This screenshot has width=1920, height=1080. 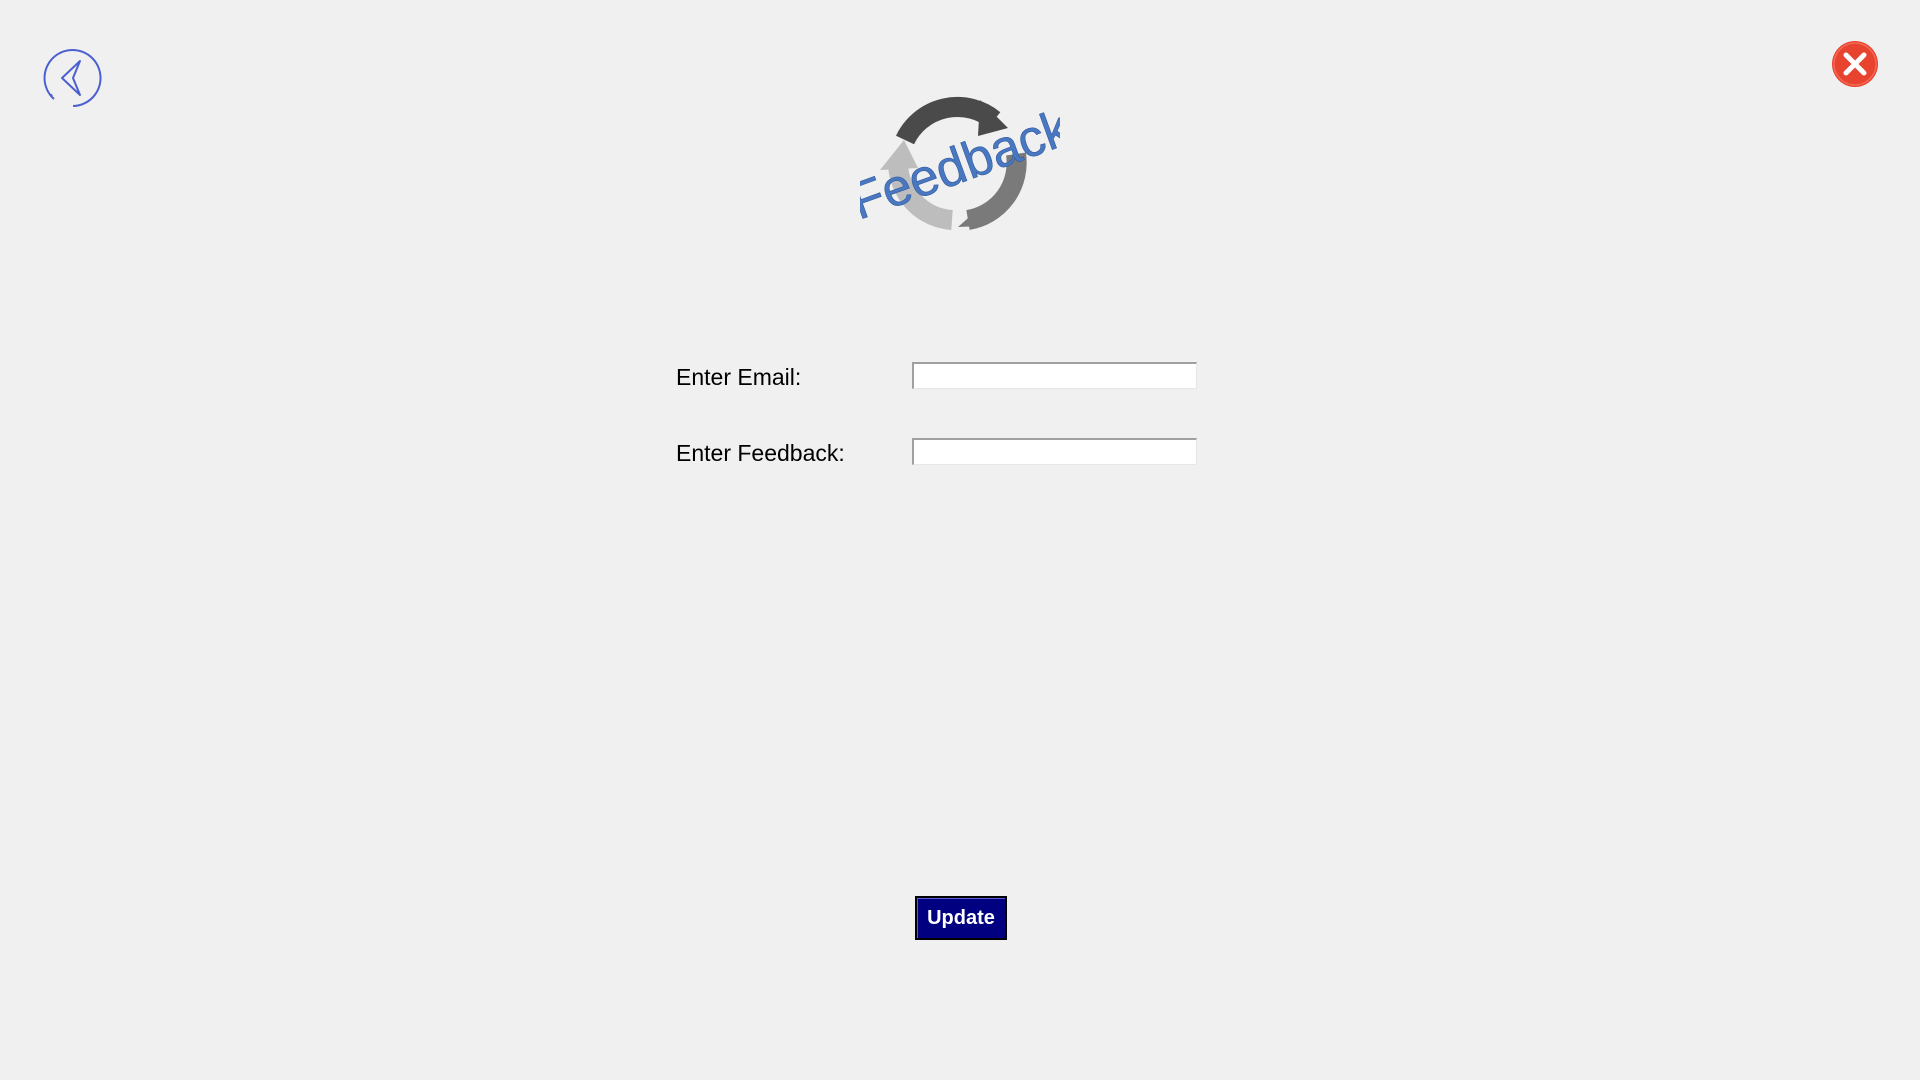 I want to click on back-button, so click(x=73, y=78).